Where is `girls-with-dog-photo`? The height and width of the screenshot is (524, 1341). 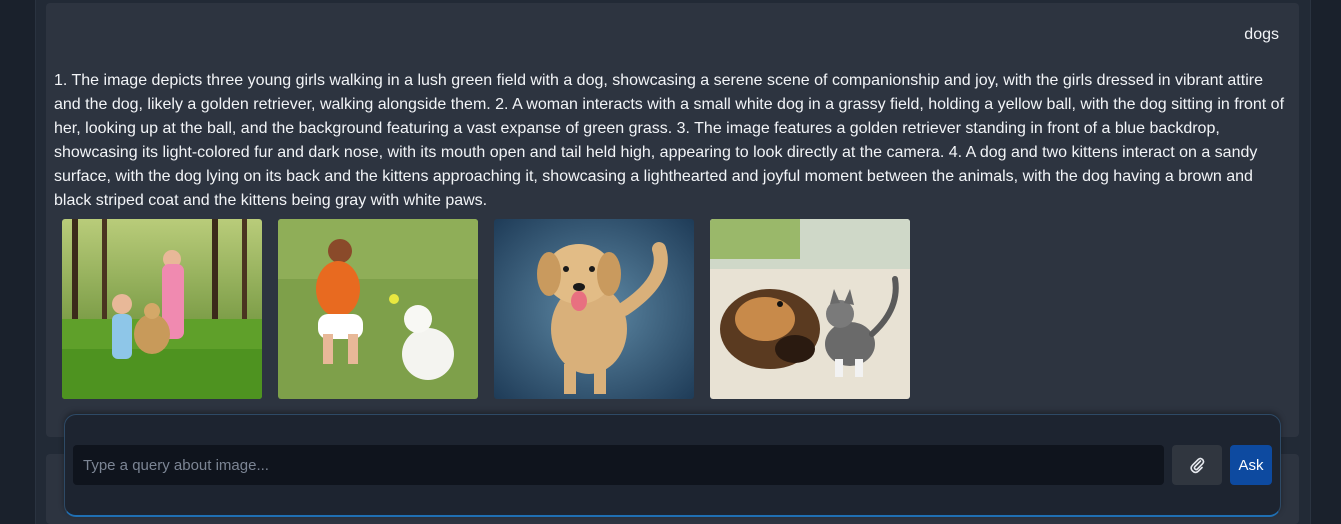
girls-with-dog-photo is located at coordinates (162, 309).